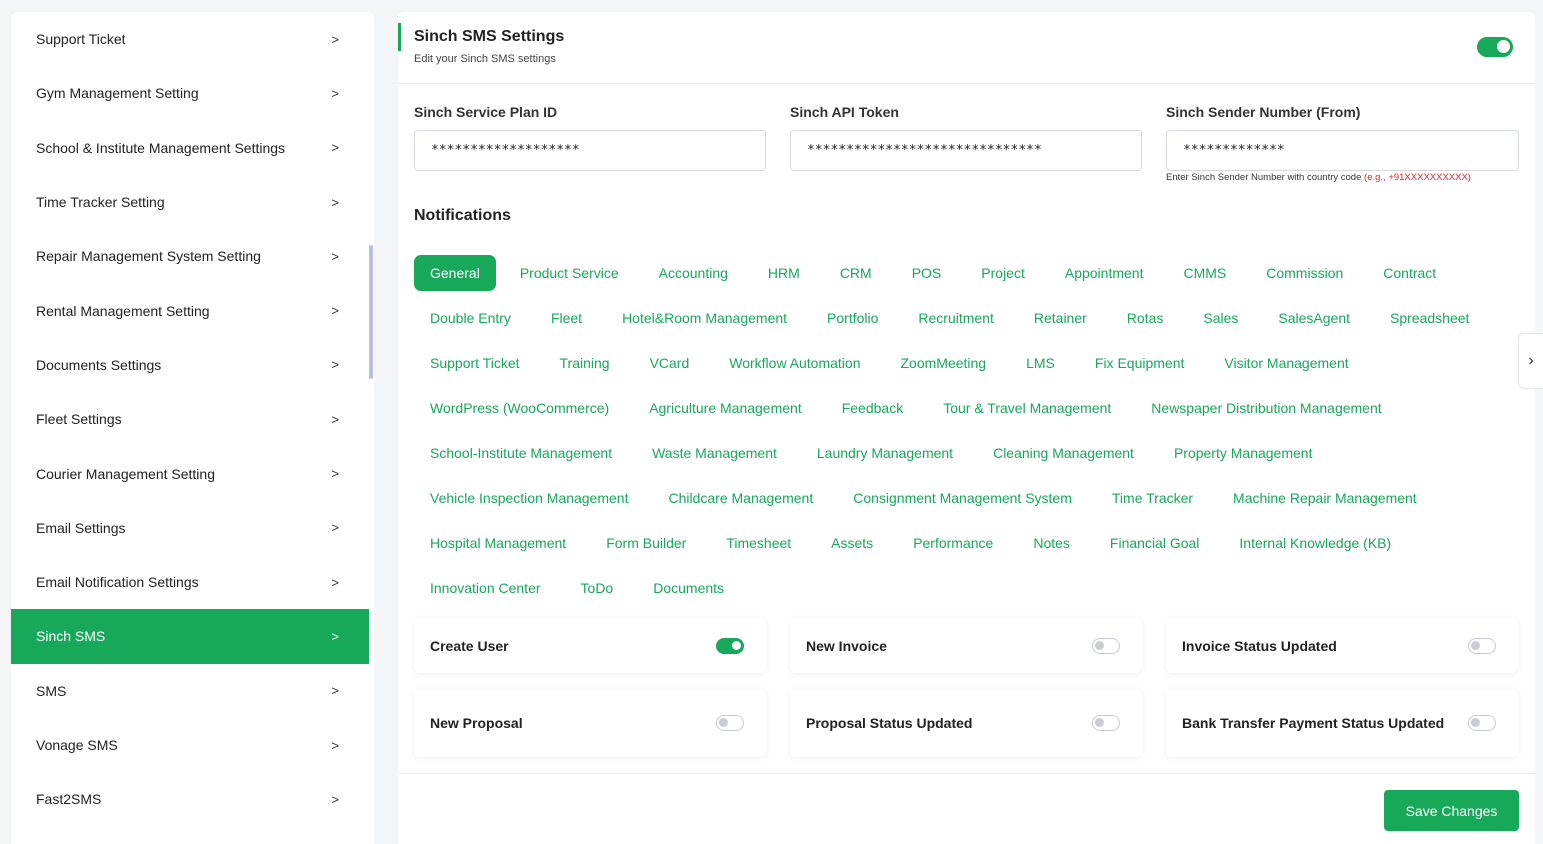 This screenshot has height=844, width=1543. I want to click on sidebar-item-label: Courier Management Setting, so click(125, 473).